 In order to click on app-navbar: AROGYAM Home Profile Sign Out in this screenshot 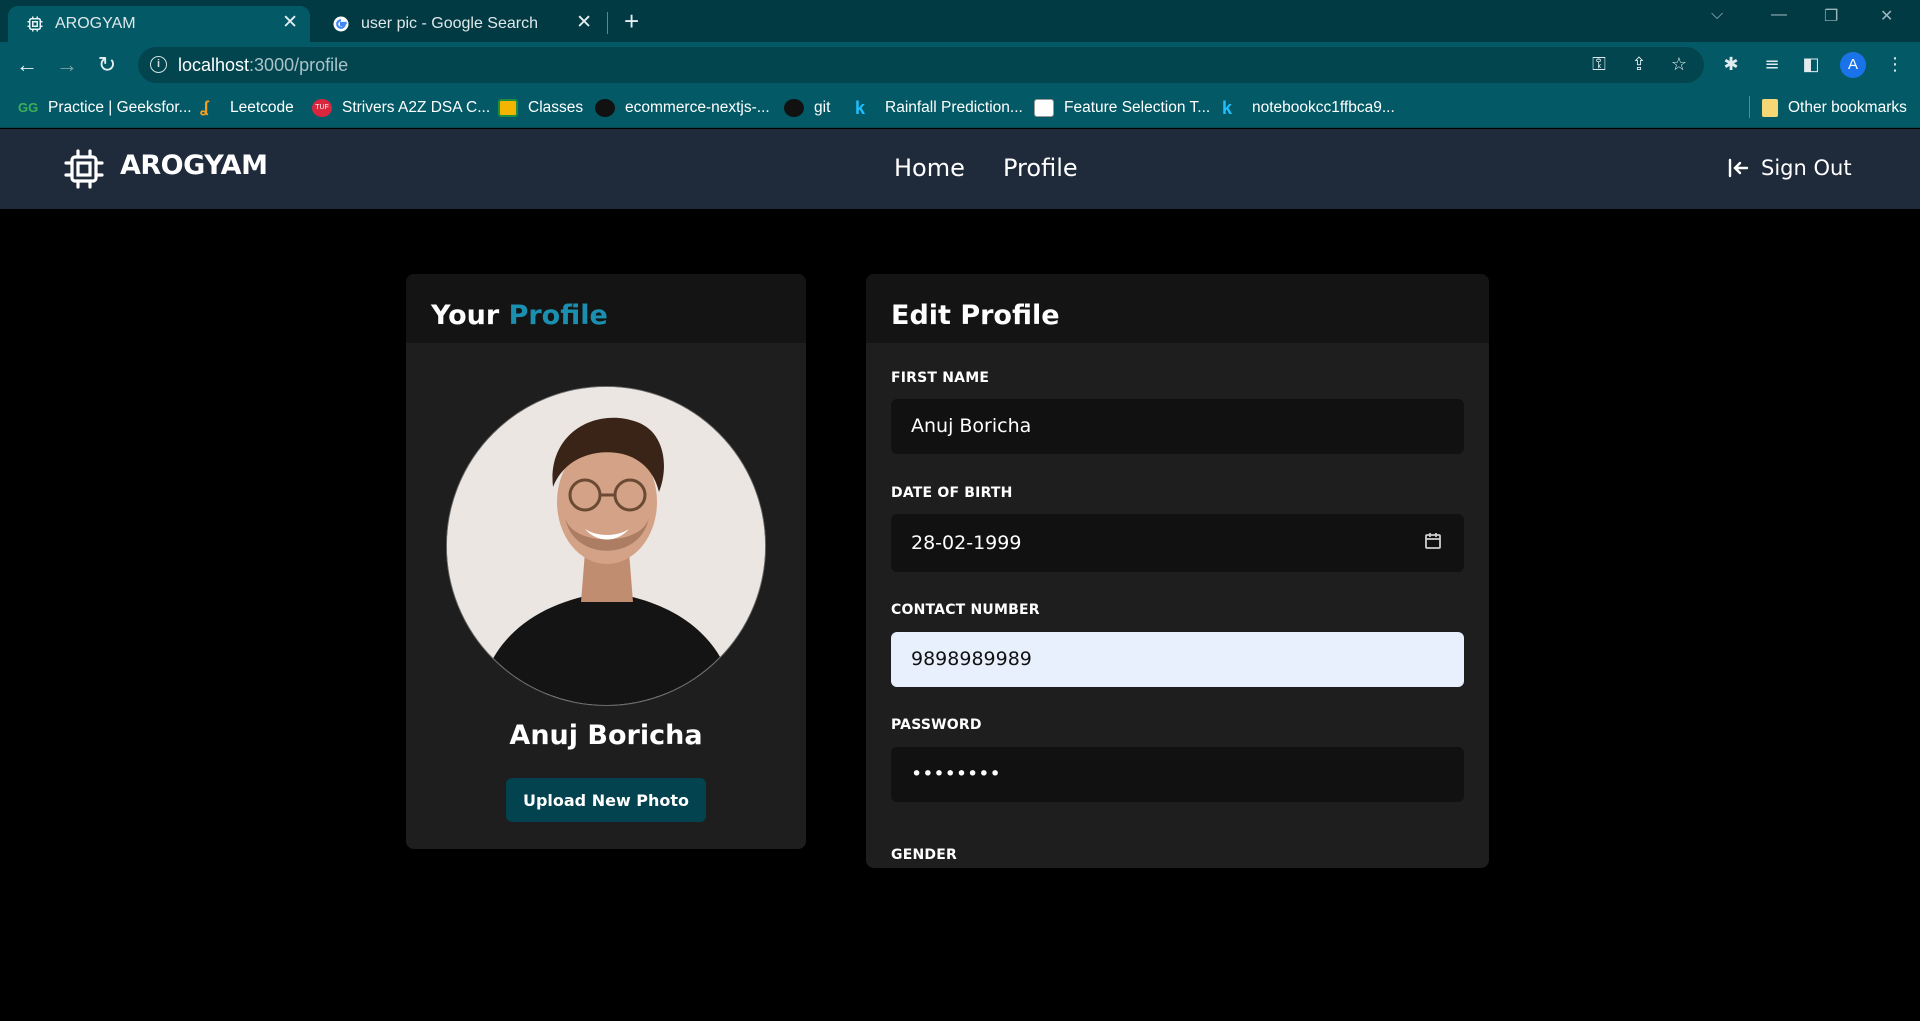, I will do `click(960, 169)`.